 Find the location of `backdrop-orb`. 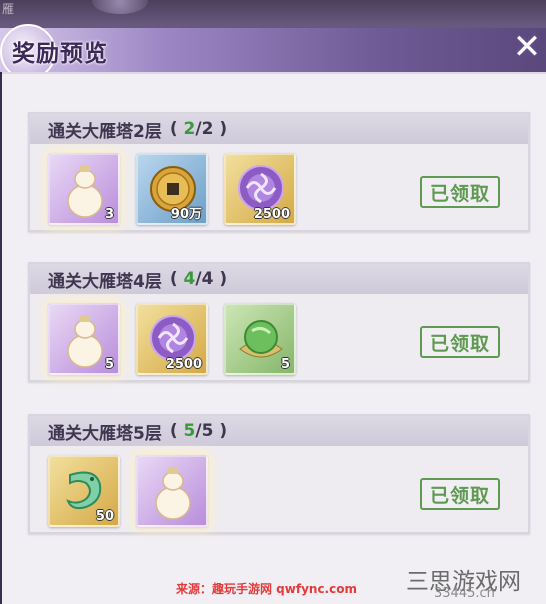

backdrop-orb is located at coordinates (120, 7).